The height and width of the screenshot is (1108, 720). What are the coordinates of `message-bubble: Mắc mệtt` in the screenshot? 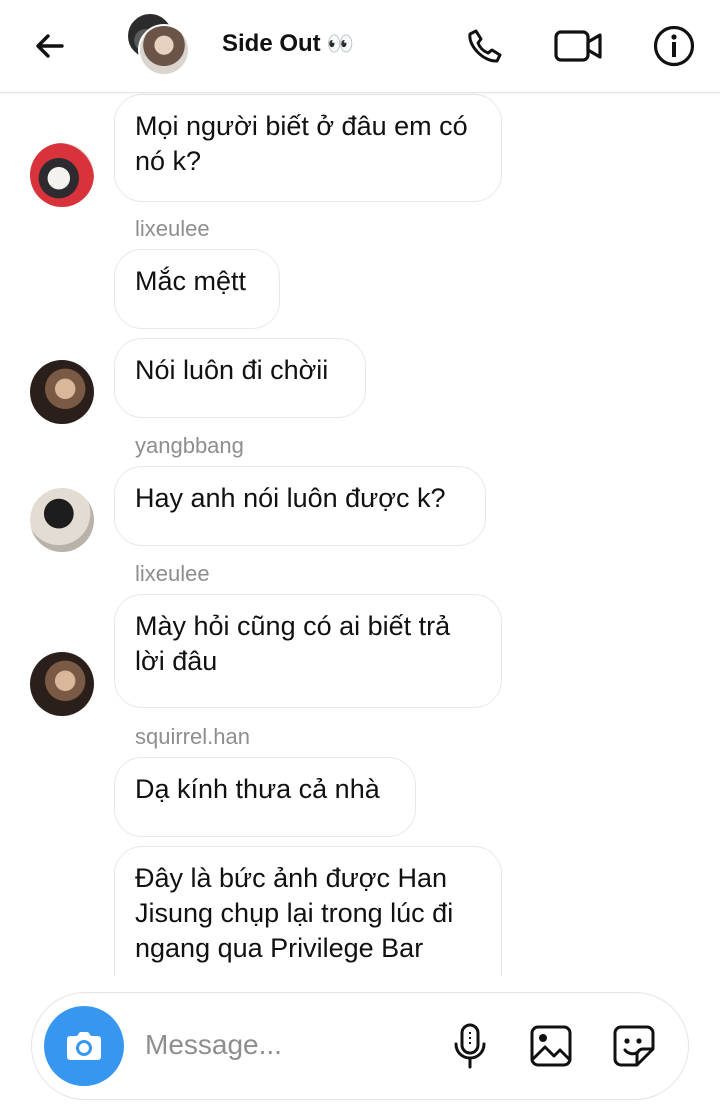 It's located at (197, 289).